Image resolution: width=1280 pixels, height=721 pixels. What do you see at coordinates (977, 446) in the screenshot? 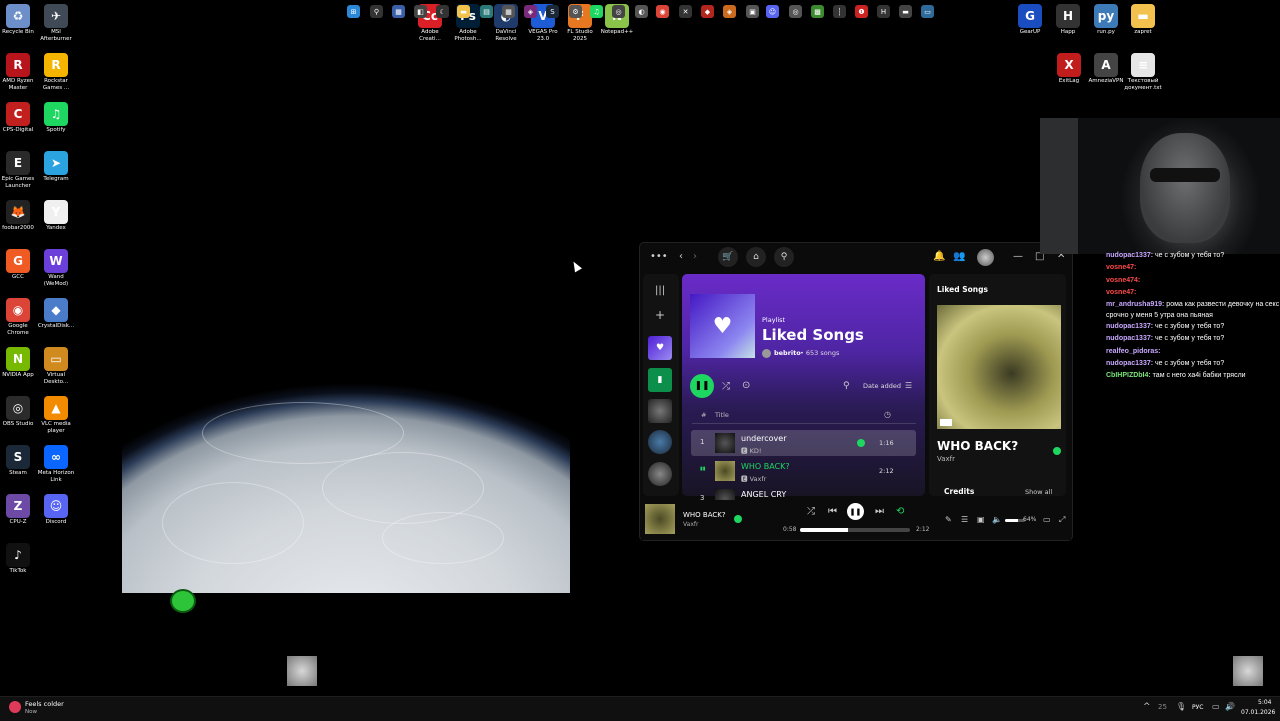
I see `right-panel-song-title: WHO BACK?` at bounding box center [977, 446].